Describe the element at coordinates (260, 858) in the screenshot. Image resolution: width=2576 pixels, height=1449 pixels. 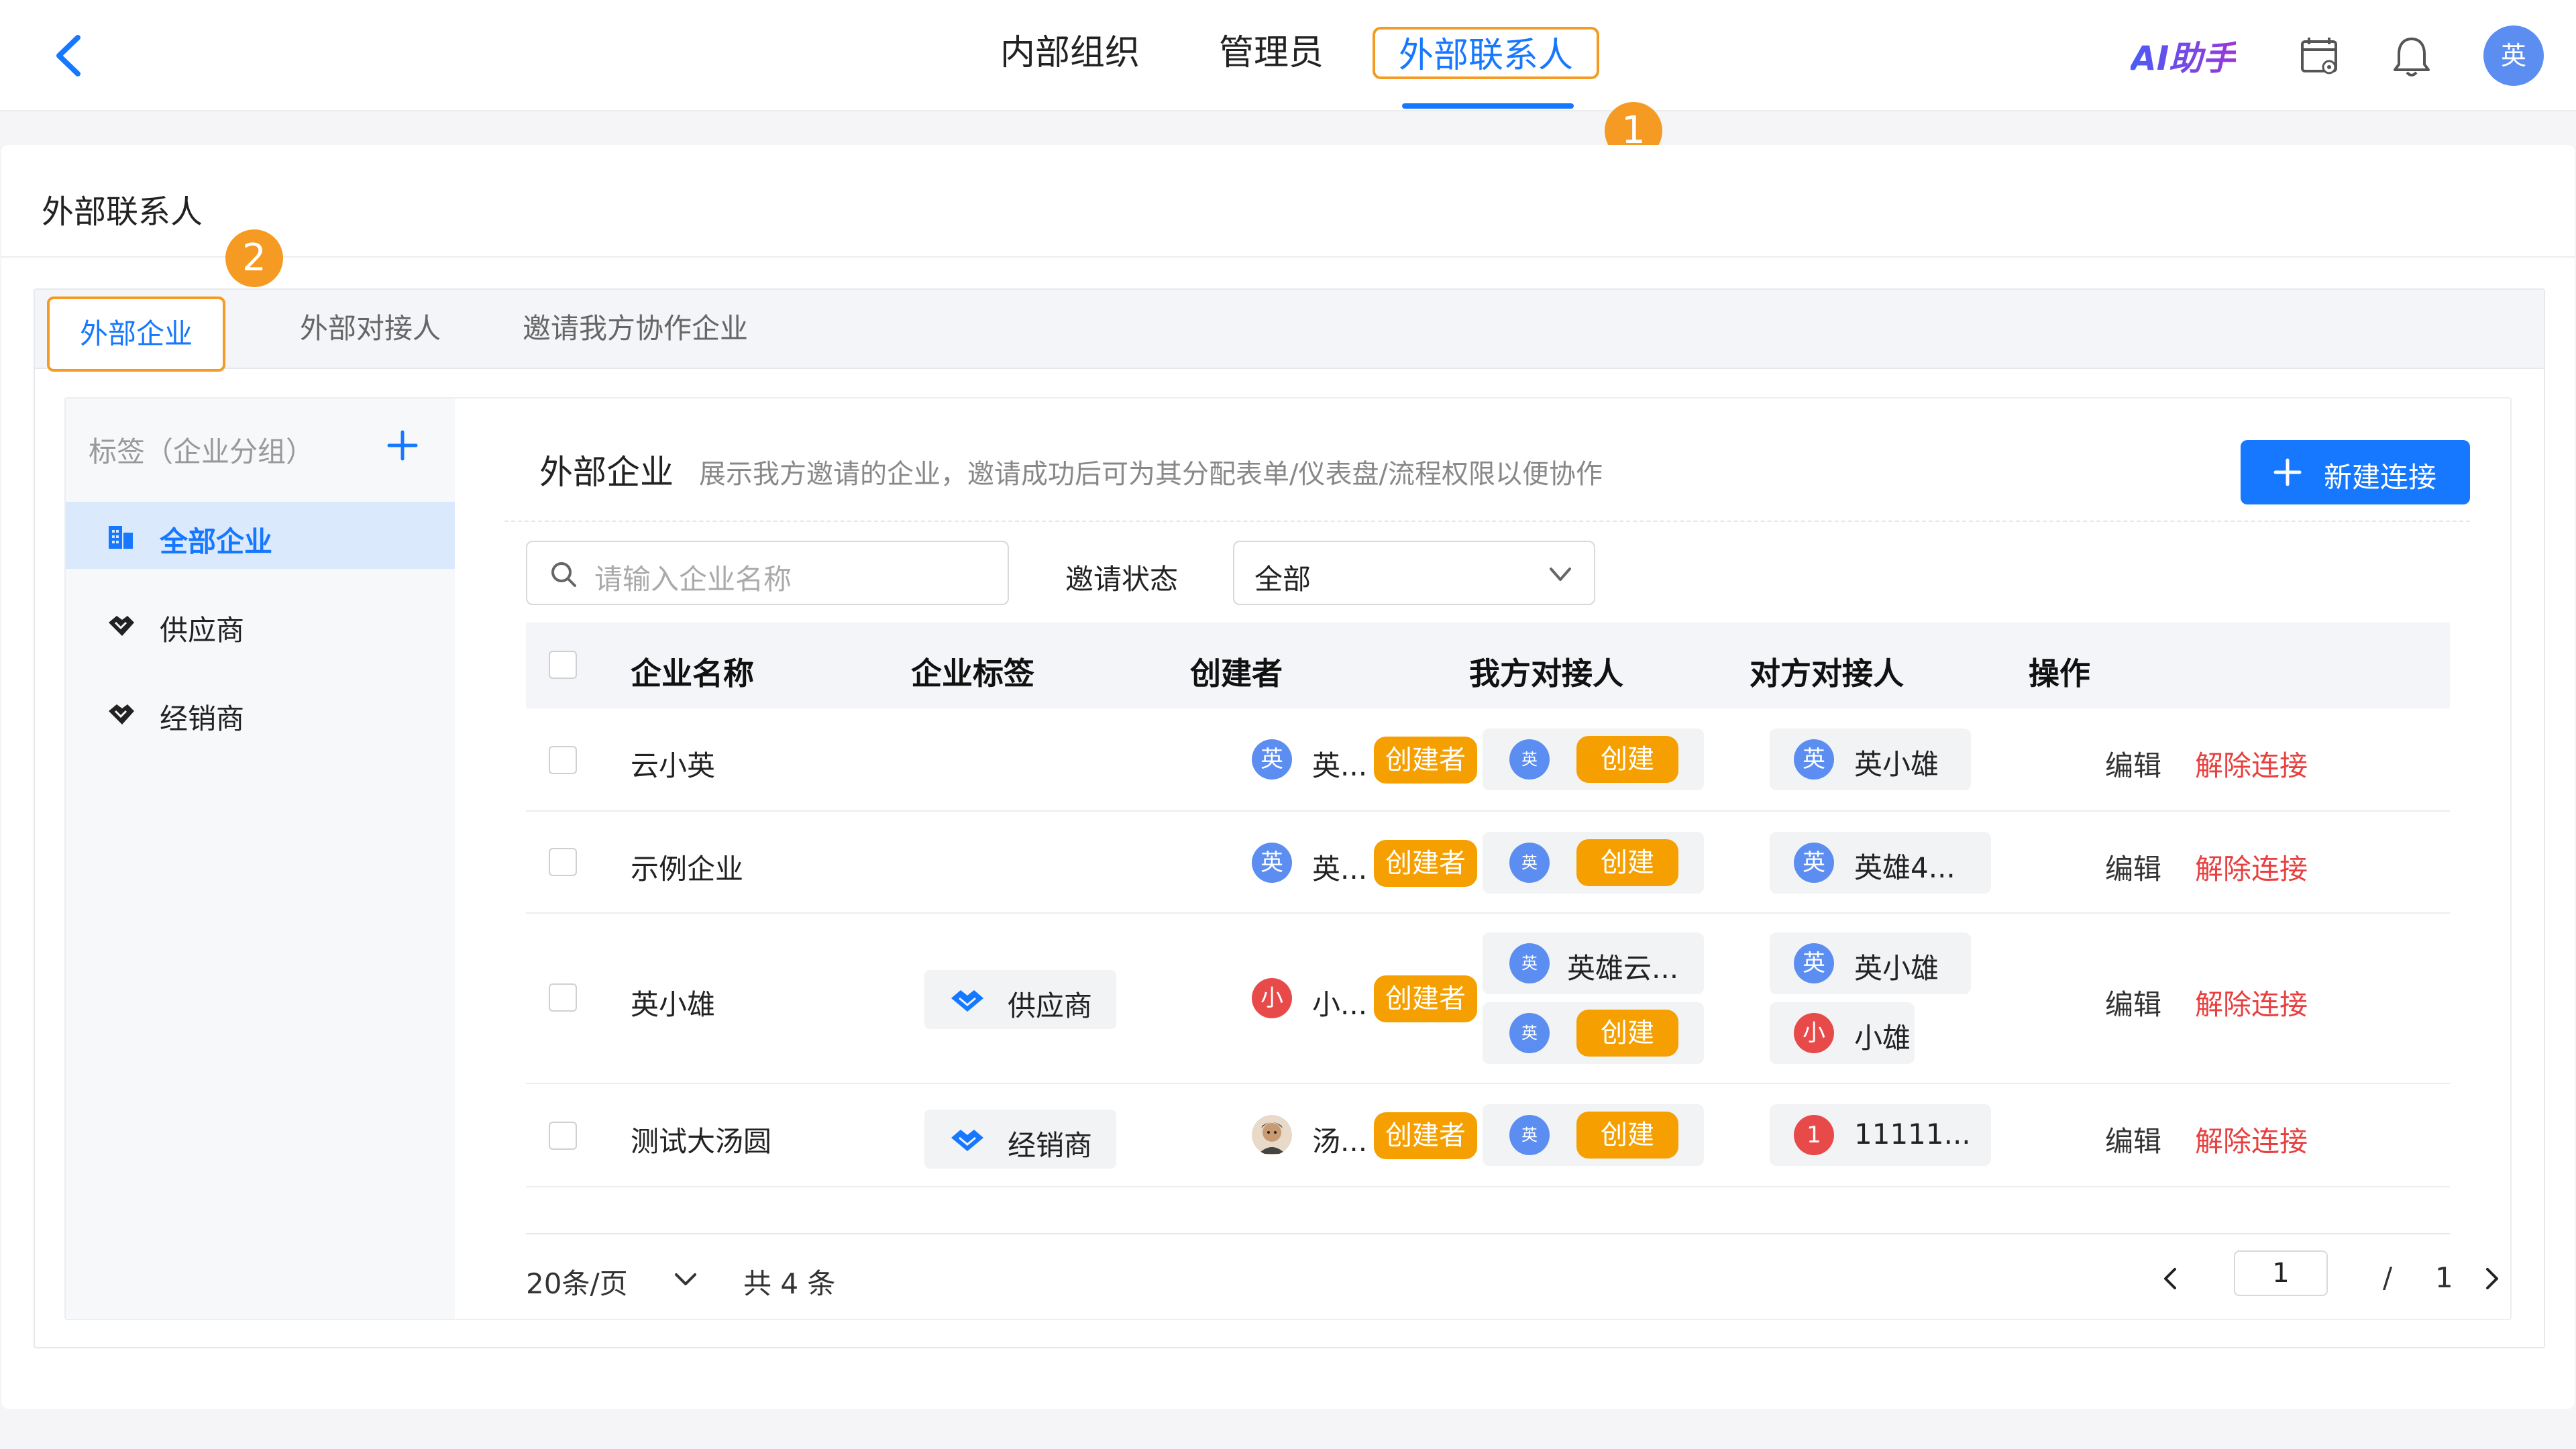
I see `tag-sidebar: 标签（企业分组） 全部企业 供应商 经销商` at that location.